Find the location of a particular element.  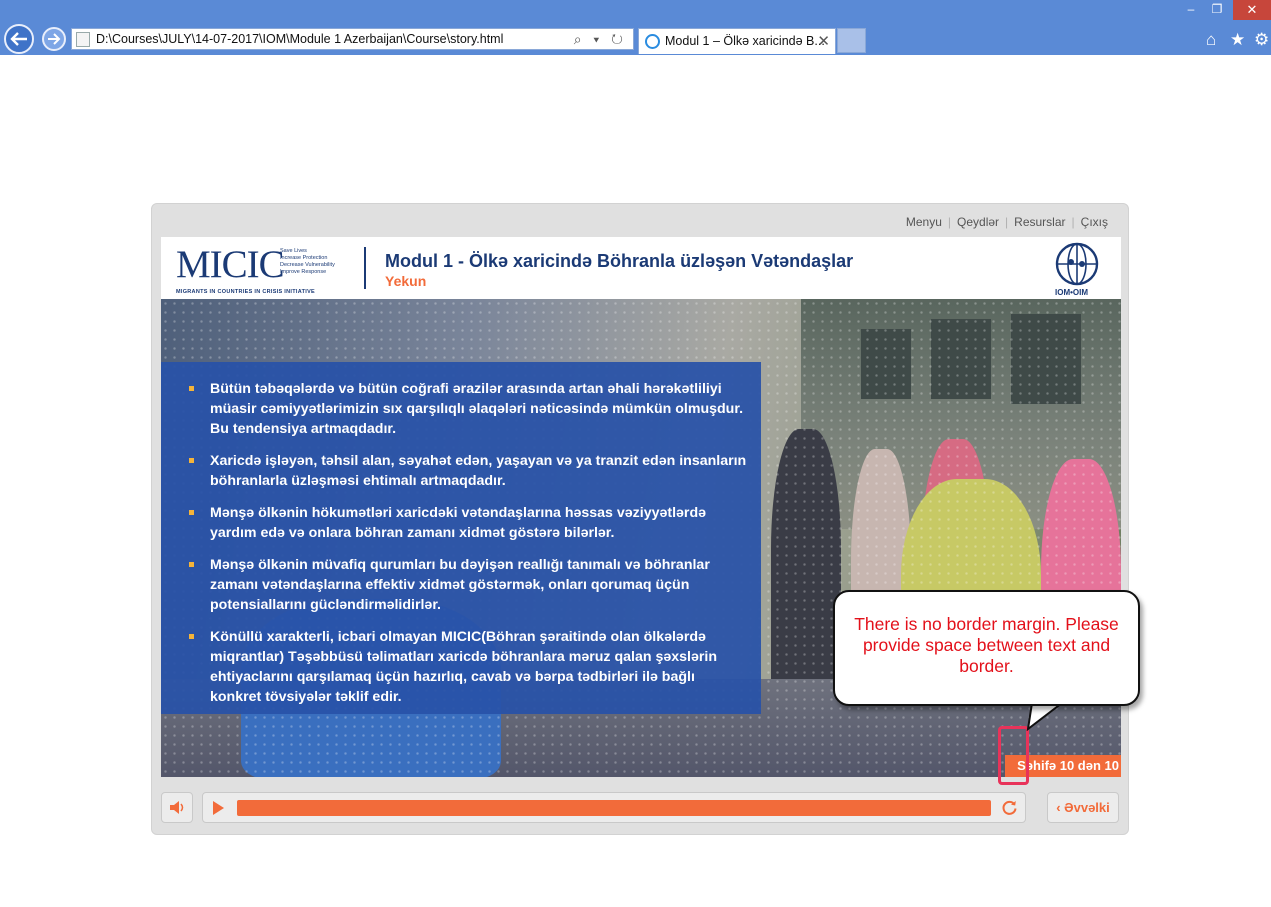

seekbar-progress is located at coordinates (614, 808).